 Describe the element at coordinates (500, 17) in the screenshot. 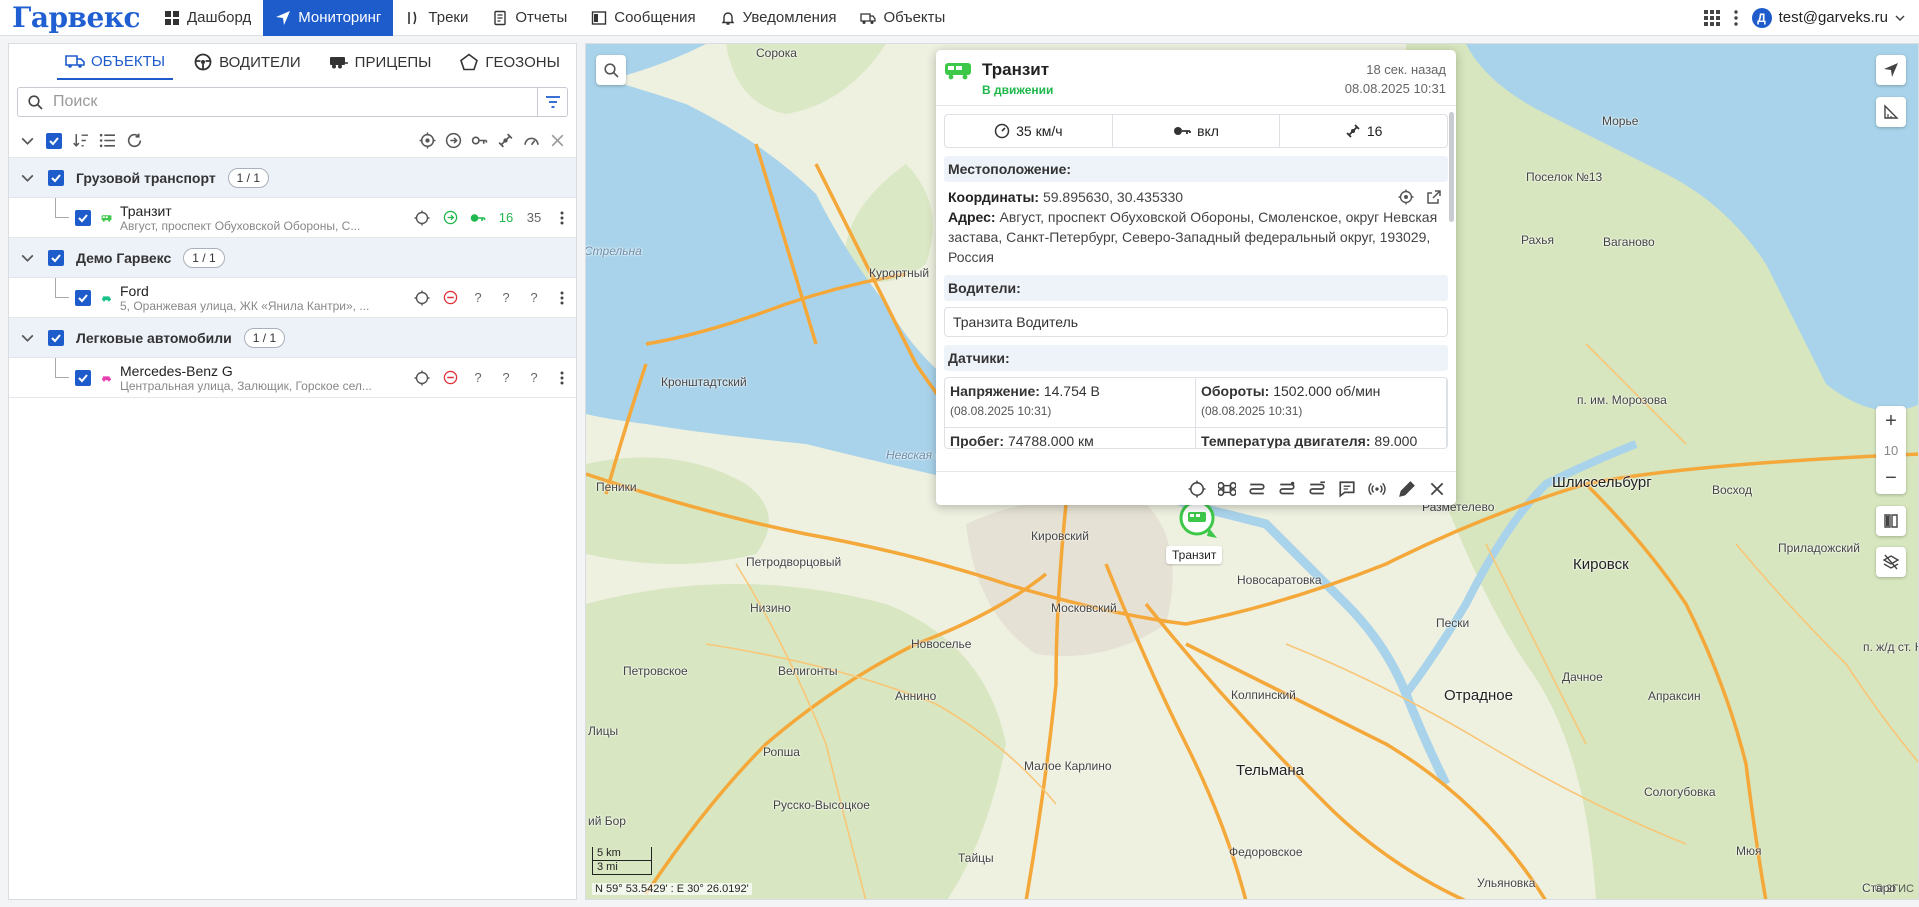

I see `document-icon` at that location.